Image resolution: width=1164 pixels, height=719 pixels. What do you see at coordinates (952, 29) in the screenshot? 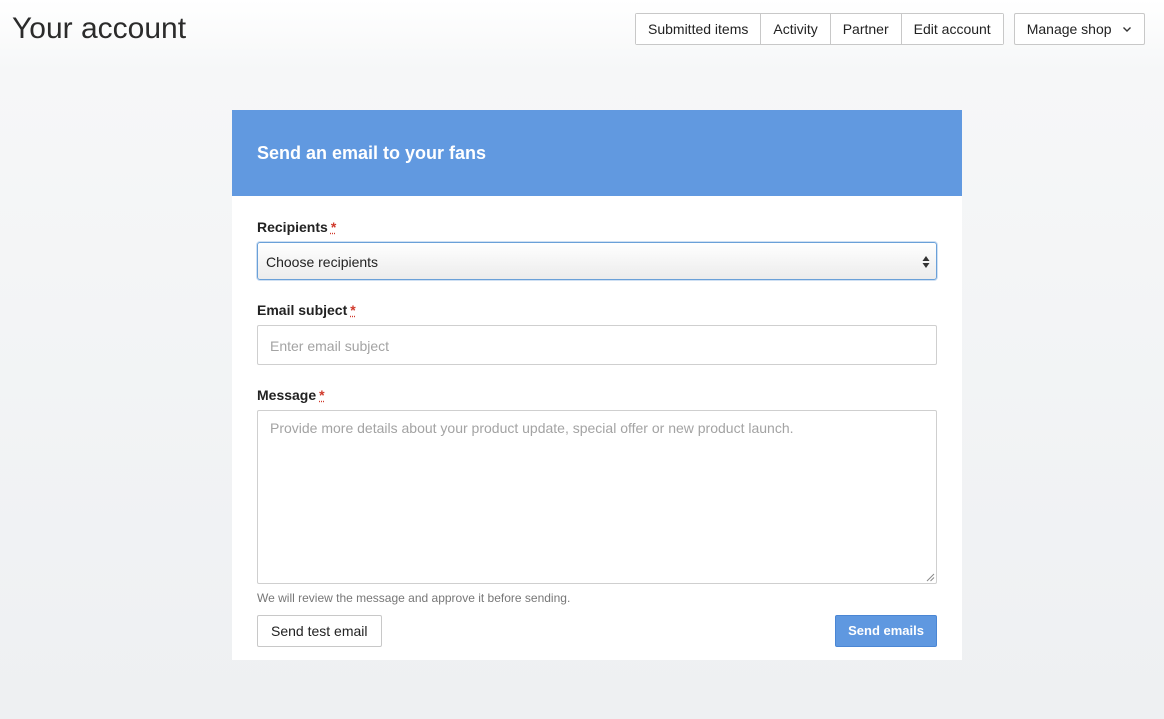
I see `nav-edit-account: Edit account` at bounding box center [952, 29].